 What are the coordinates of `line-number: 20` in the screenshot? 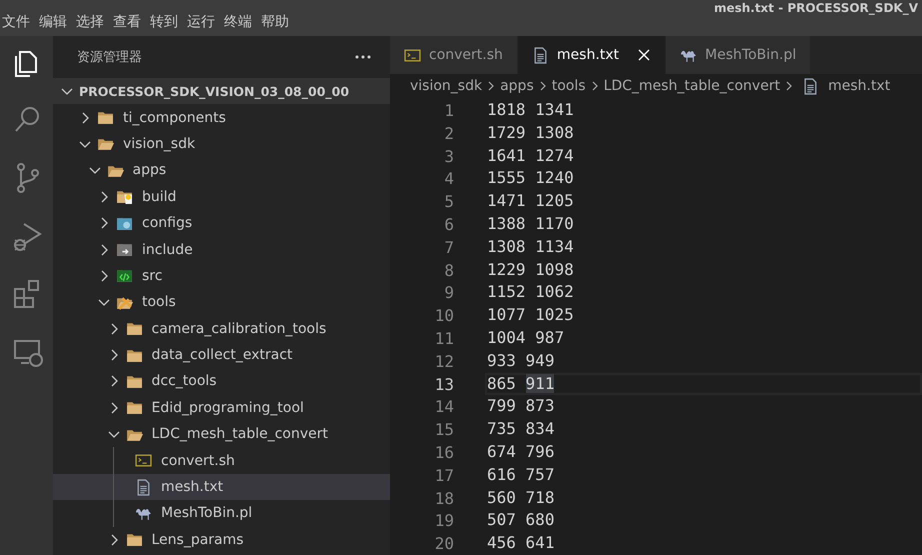 It's located at (444, 544).